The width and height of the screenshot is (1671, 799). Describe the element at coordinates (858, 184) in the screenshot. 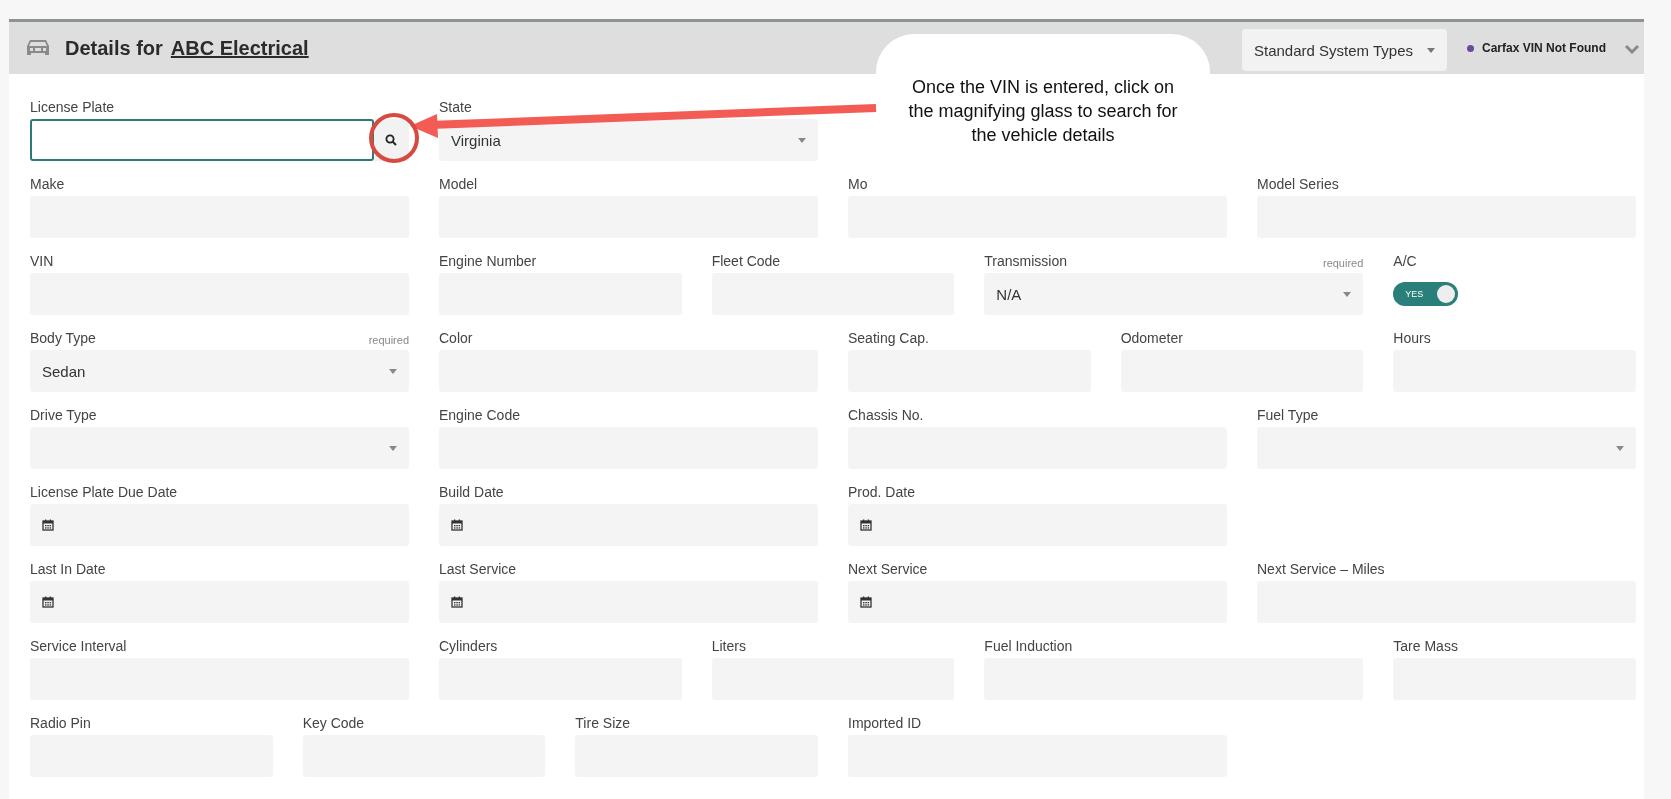

I see `field-label: Mo` at that location.